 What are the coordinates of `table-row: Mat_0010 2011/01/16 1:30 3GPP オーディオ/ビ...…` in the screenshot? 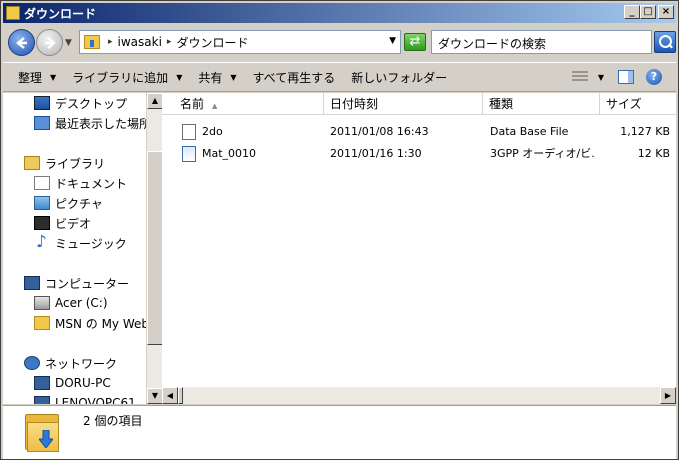 It's located at (419, 154).